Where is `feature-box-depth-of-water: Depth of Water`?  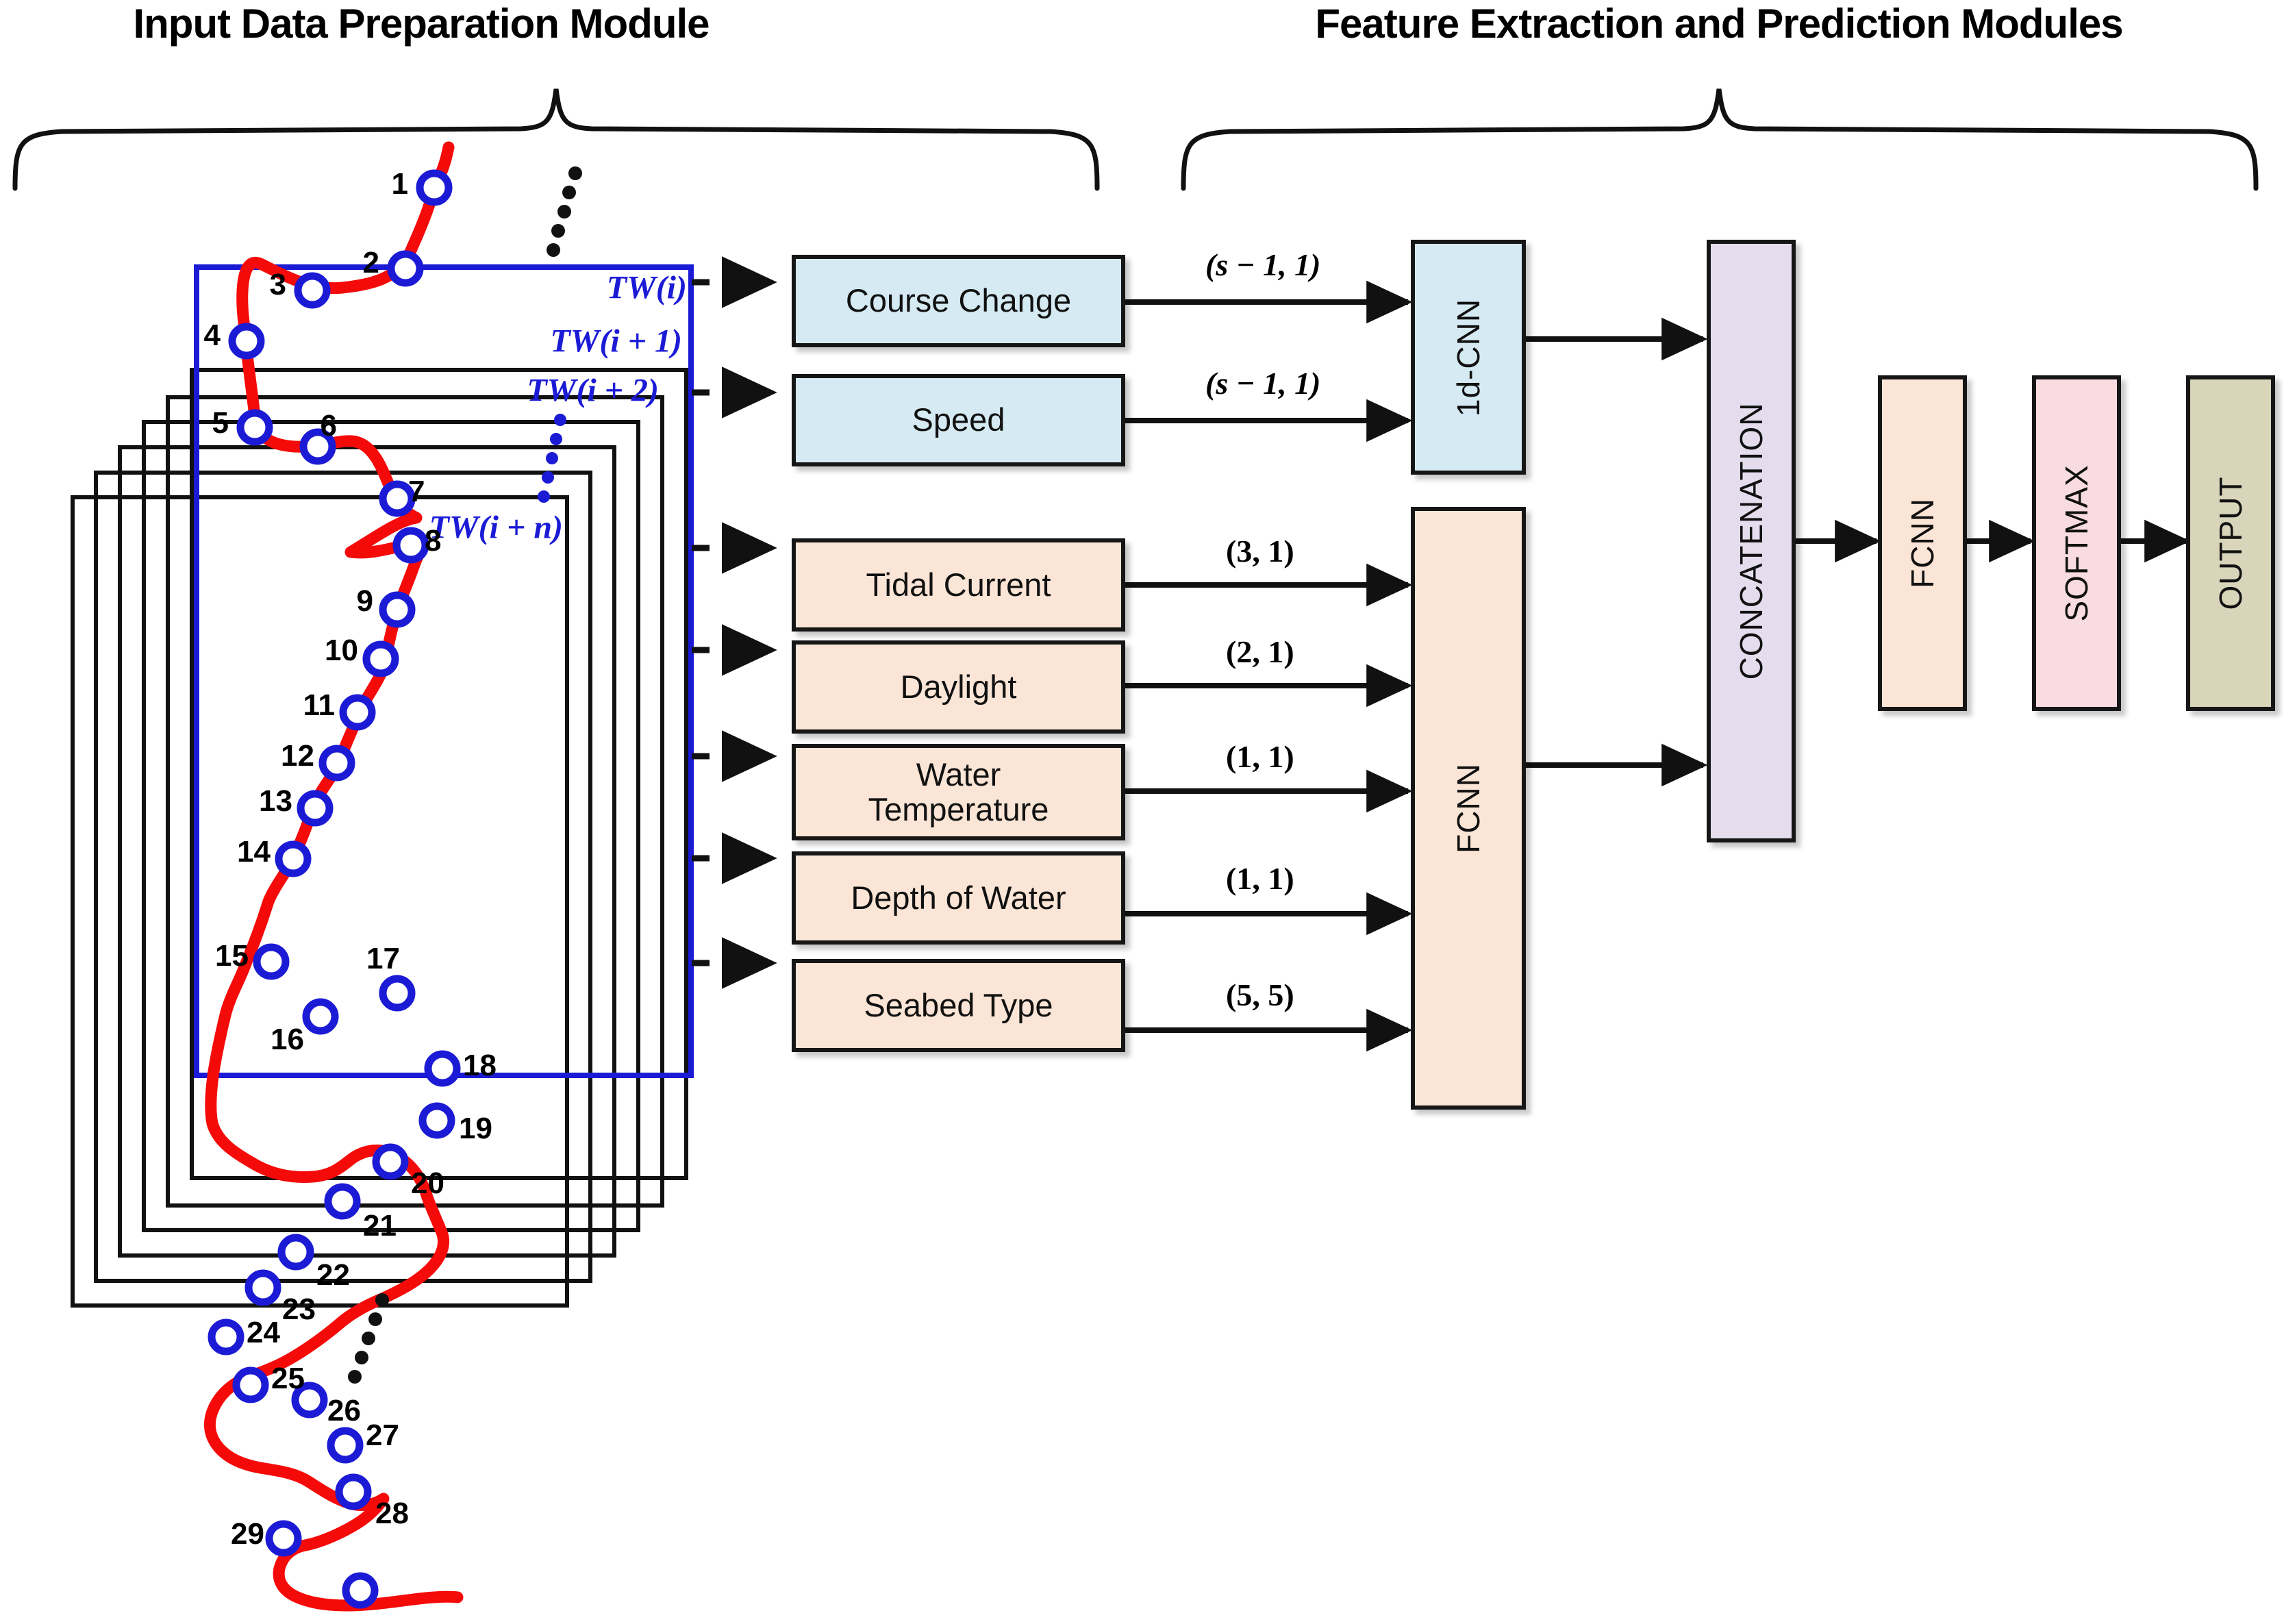
feature-box-depth-of-water: Depth of Water is located at coordinates (958, 898).